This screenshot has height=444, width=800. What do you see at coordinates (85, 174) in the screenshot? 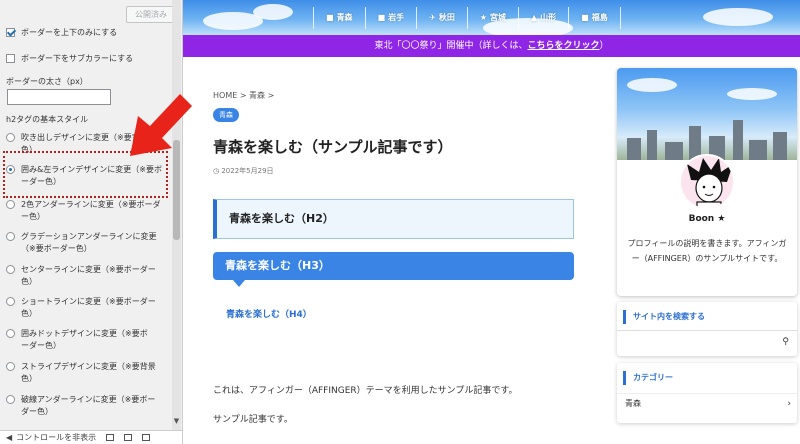
I see `selected-option-highlight` at bounding box center [85, 174].